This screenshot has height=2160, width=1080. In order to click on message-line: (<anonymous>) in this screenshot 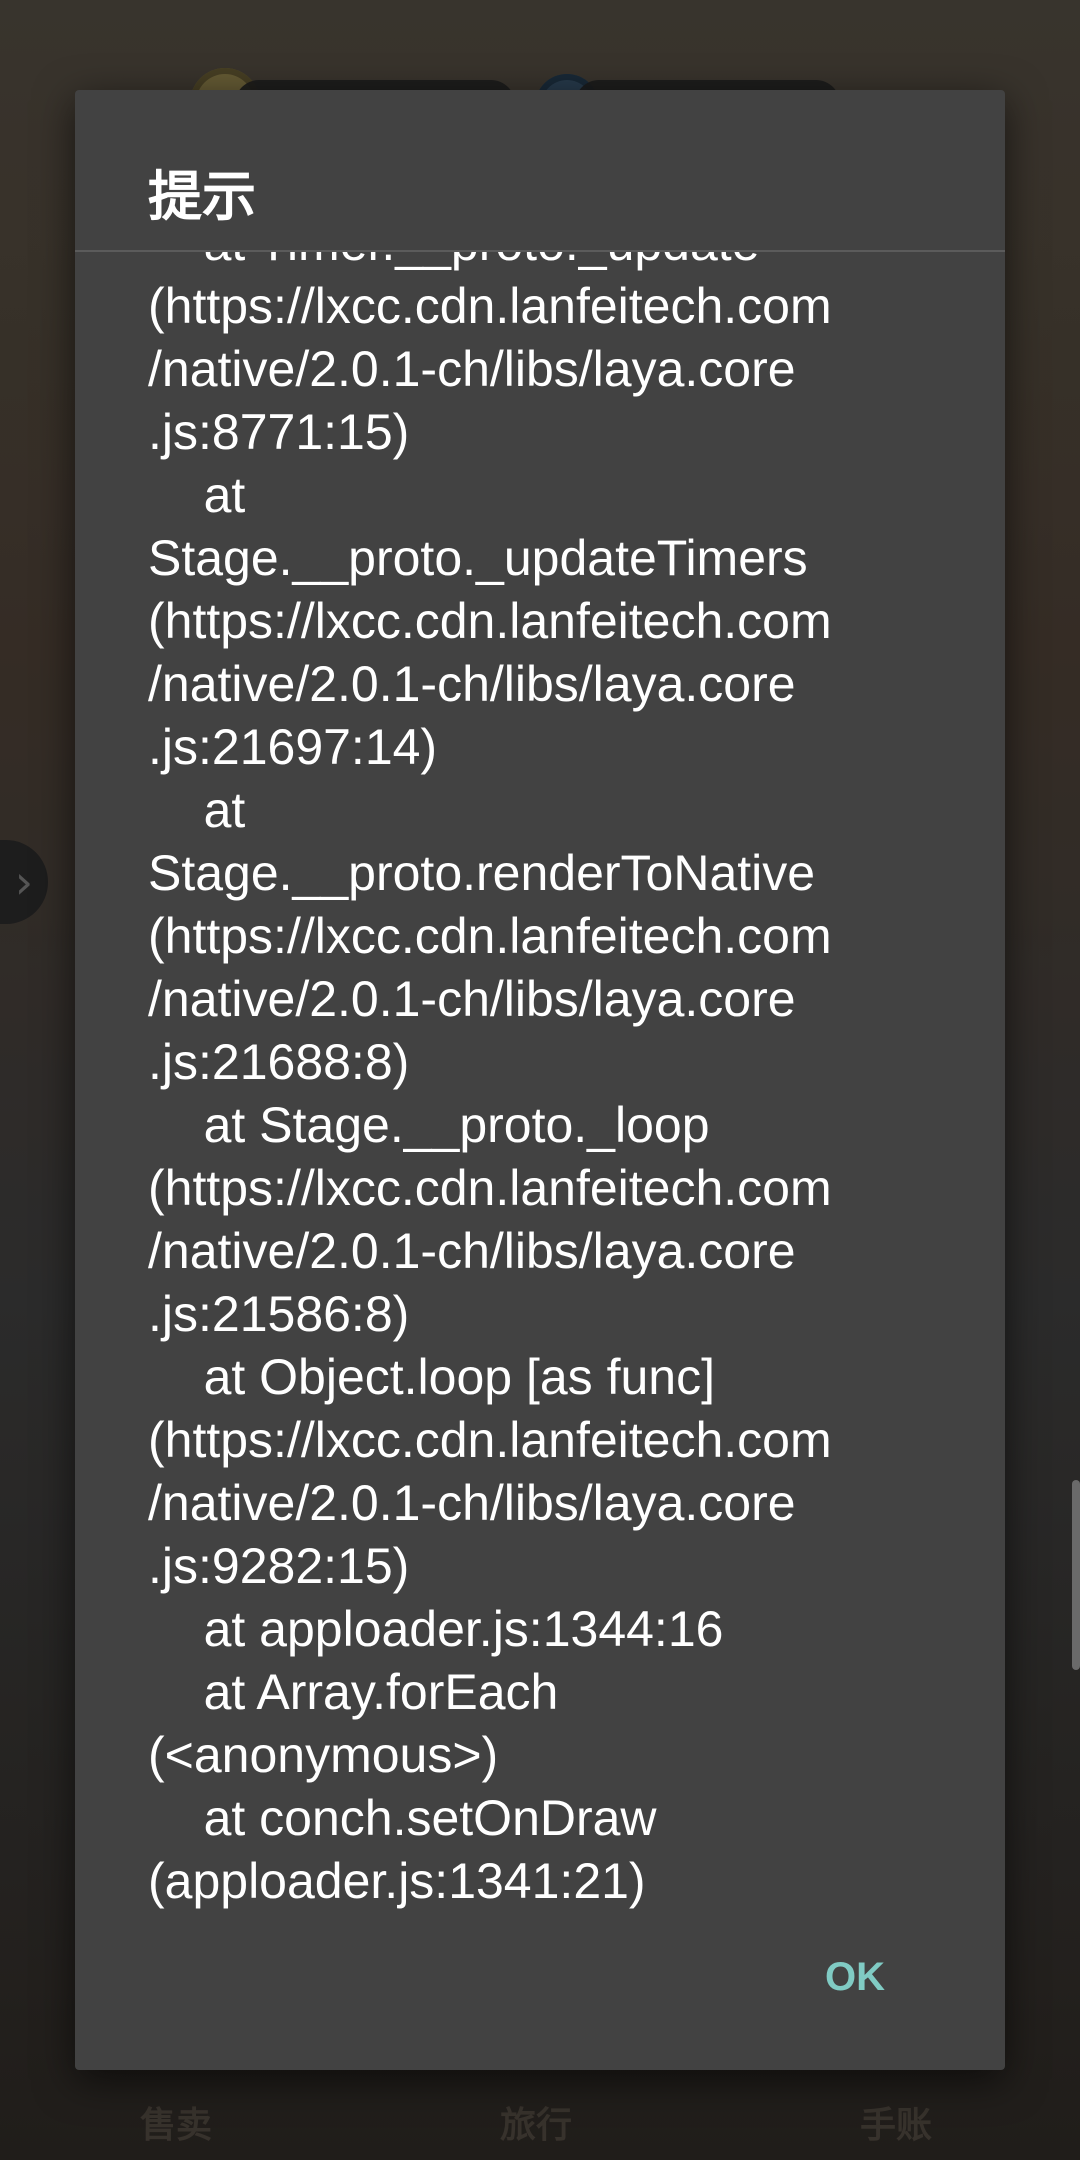, I will do `click(323, 1755)`.